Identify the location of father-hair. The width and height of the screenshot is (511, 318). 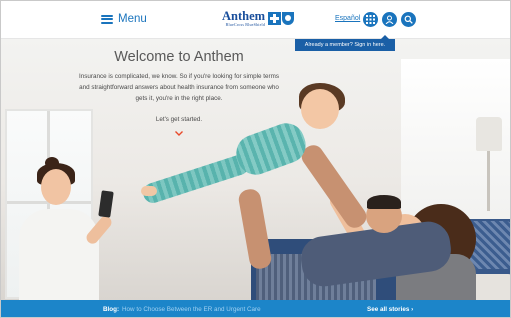
(384, 202).